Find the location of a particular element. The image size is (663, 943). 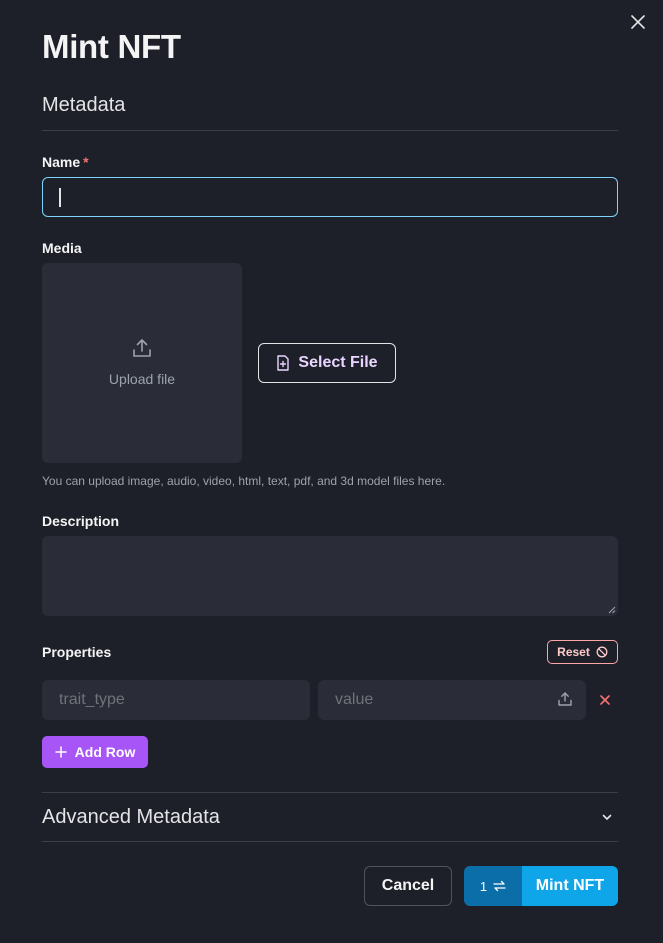

plus-icon is located at coordinates (60, 752).